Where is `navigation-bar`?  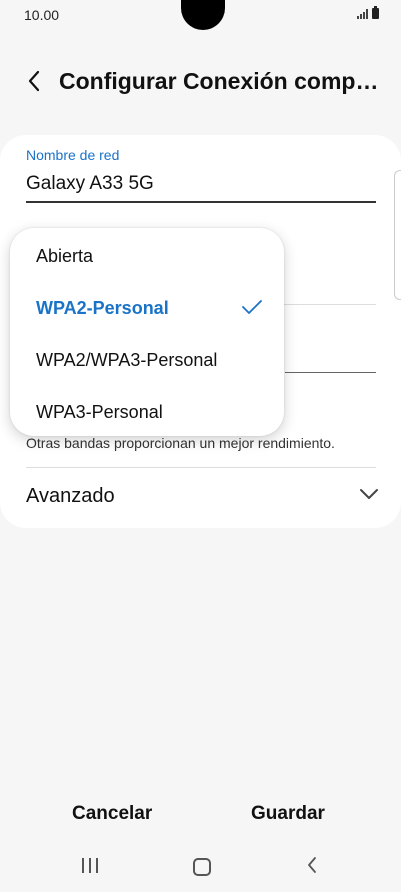 navigation-bar is located at coordinates (200, 866).